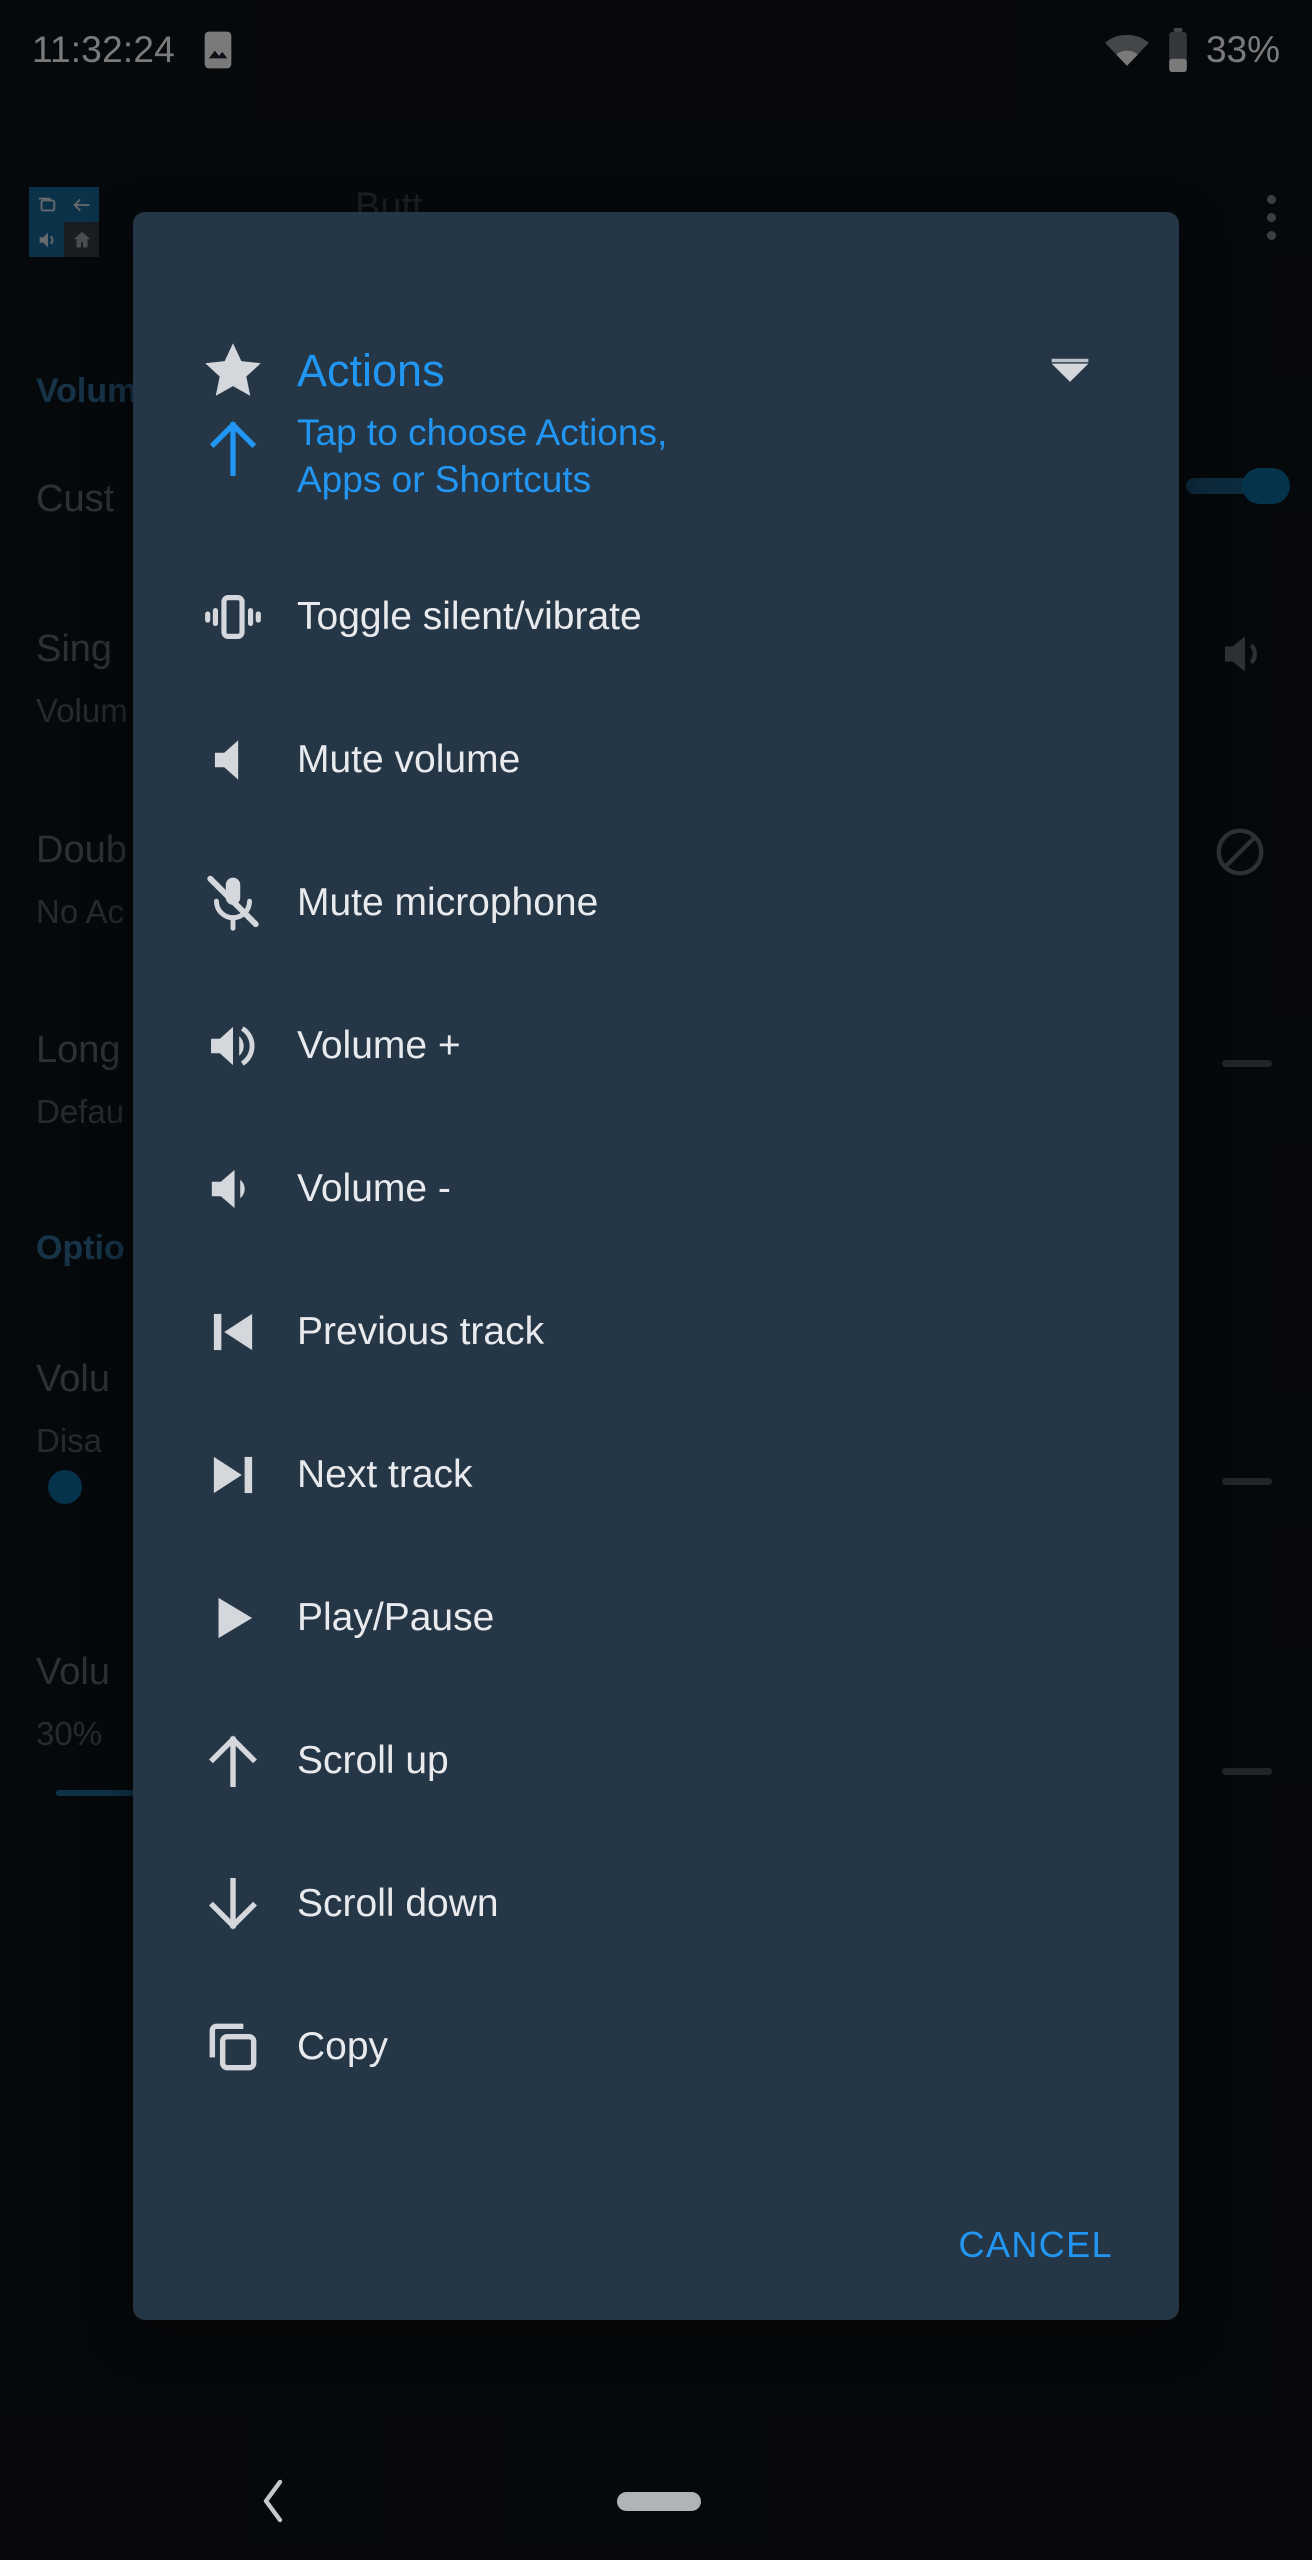 The width and height of the screenshot is (1312, 2560). I want to click on list-item-next-track: Next track, so click(656, 1475).